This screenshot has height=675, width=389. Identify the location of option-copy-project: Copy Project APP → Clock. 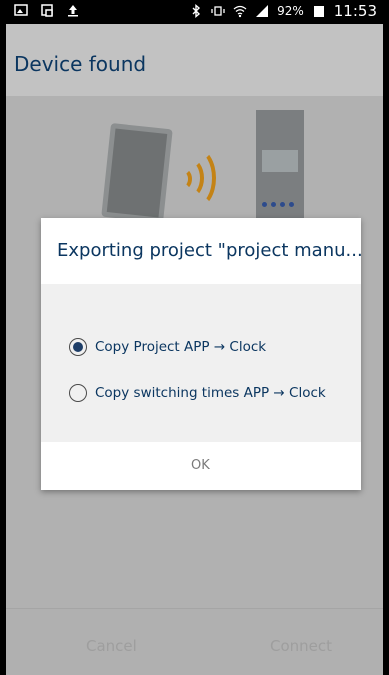
(167, 347).